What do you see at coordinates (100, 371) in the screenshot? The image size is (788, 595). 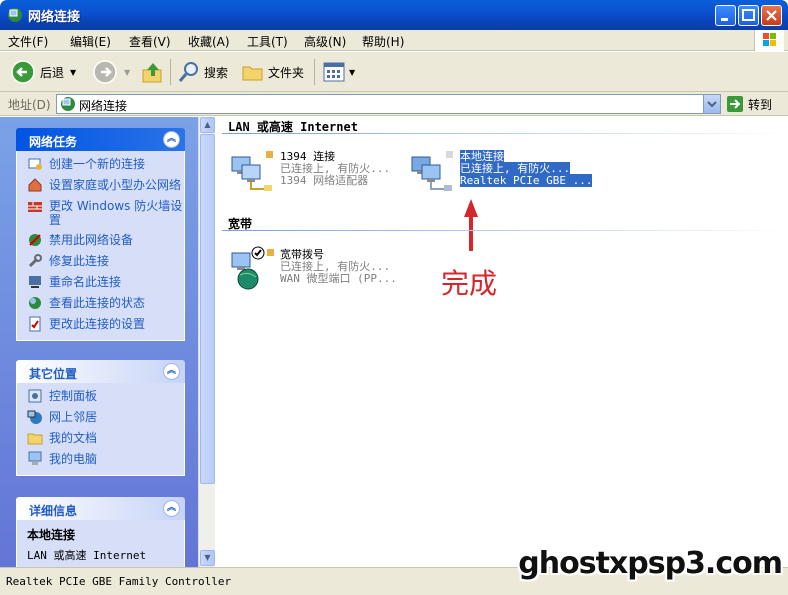 I see `other-places-header: 其它位置 ︽` at bounding box center [100, 371].